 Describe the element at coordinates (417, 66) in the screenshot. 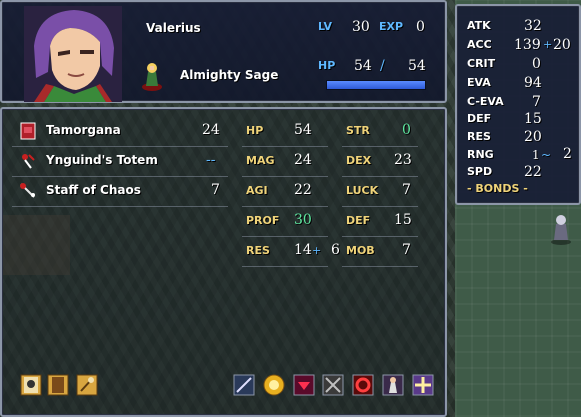

I see `hp-max: 54` at that location.